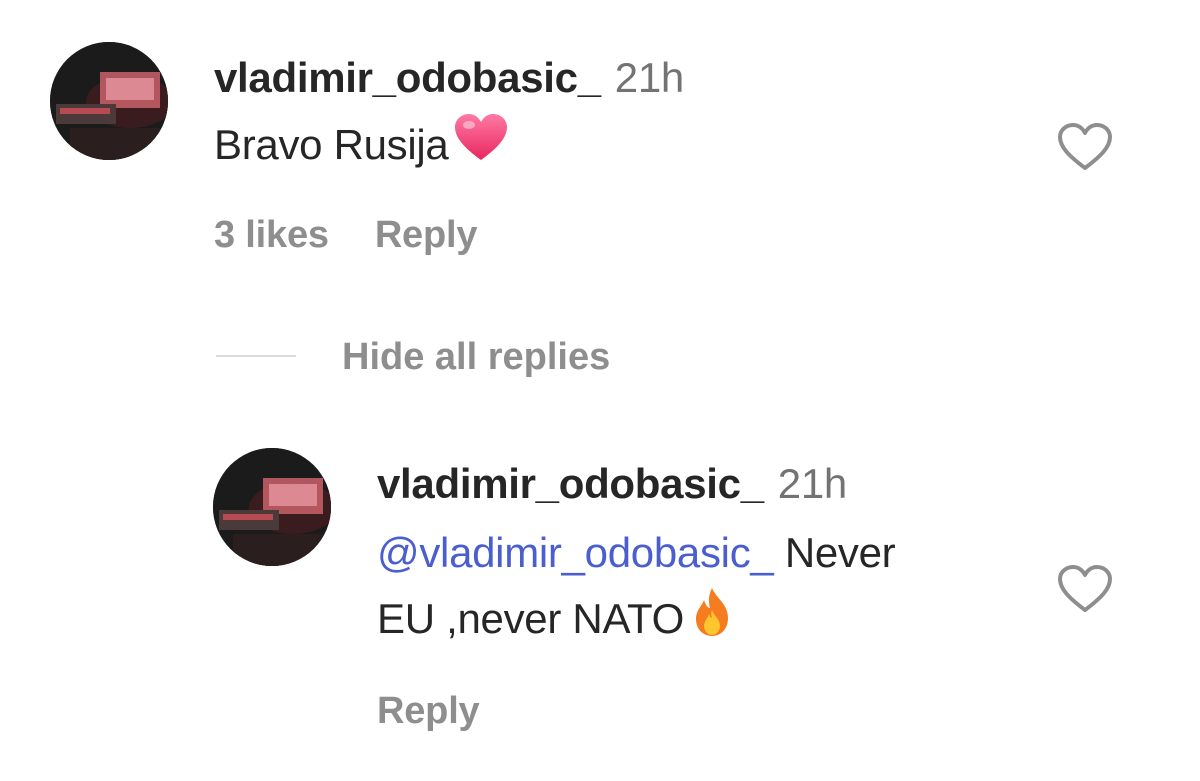 This screenshot has width=1200, height=781. I want to click on comment-body: Bravo Rusija, so click(331, 144).